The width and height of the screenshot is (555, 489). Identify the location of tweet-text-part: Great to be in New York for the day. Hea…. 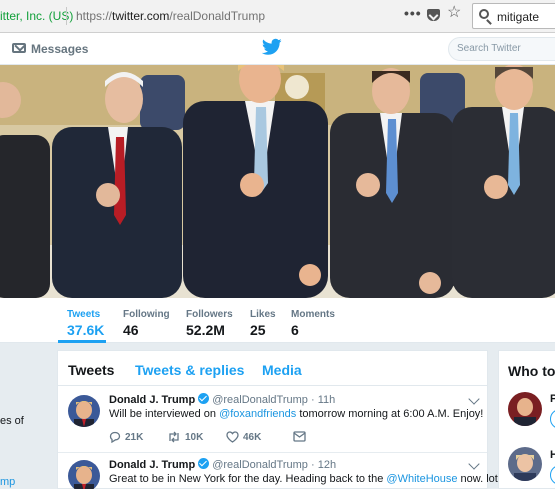
(248, 479).